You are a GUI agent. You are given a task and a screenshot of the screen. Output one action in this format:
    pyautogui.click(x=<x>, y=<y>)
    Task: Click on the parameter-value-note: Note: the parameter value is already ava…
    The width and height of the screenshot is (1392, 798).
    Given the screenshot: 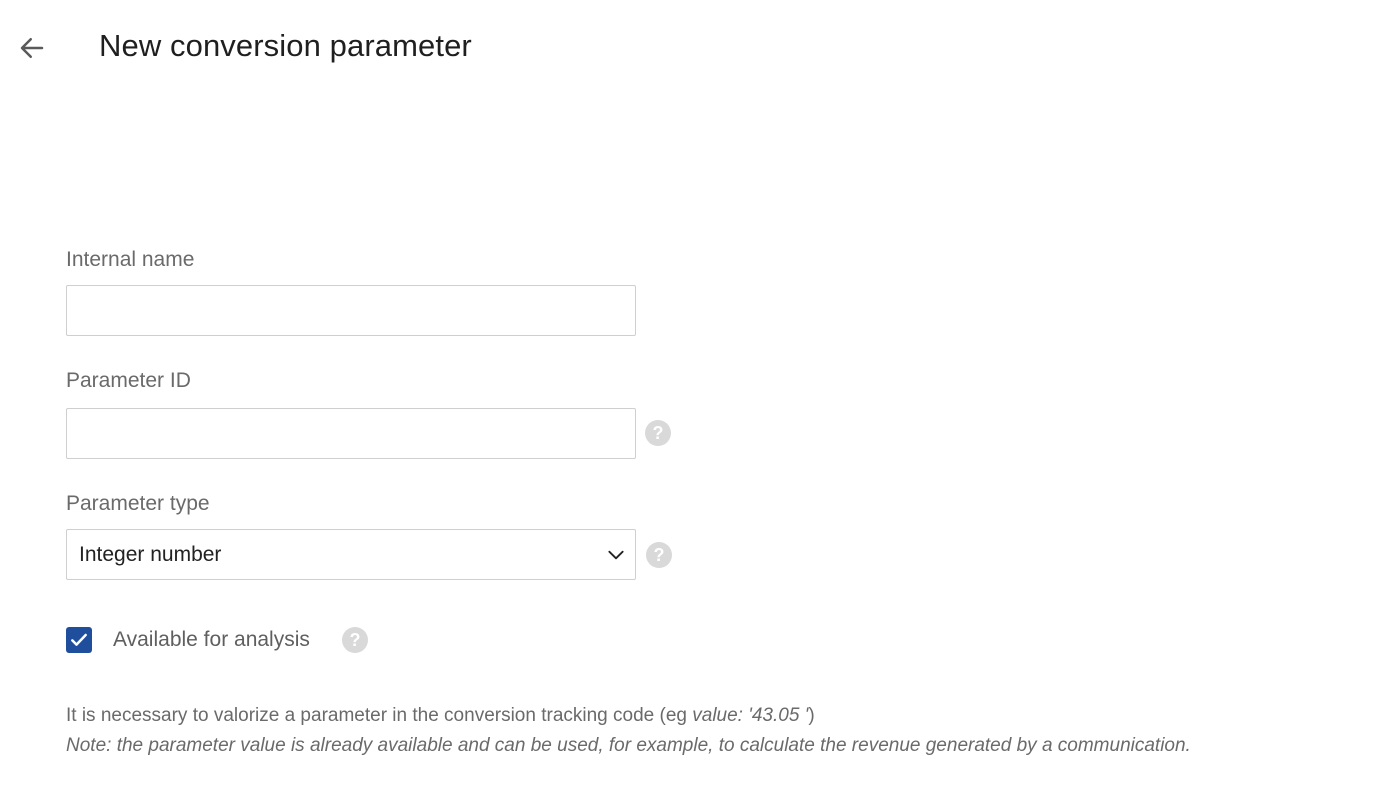 What is the action you would take?
    pyautogui.click(x=628, y=745)
    